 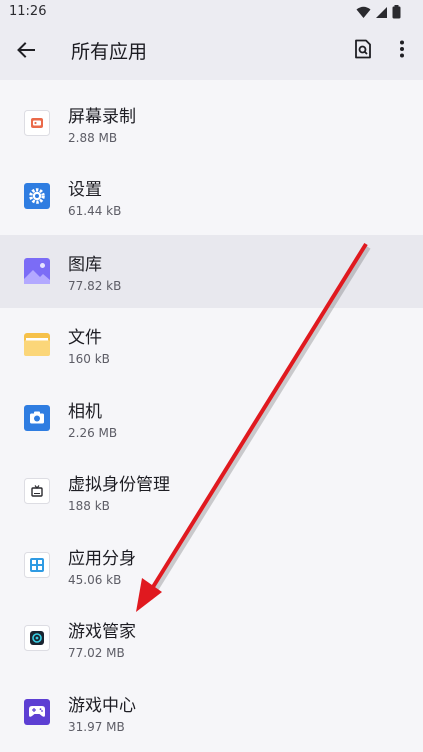 What do you see at coordinates (37, 491) in the screenshot?
I see `virtual-identity-icon` at bounding box center [37, 491].